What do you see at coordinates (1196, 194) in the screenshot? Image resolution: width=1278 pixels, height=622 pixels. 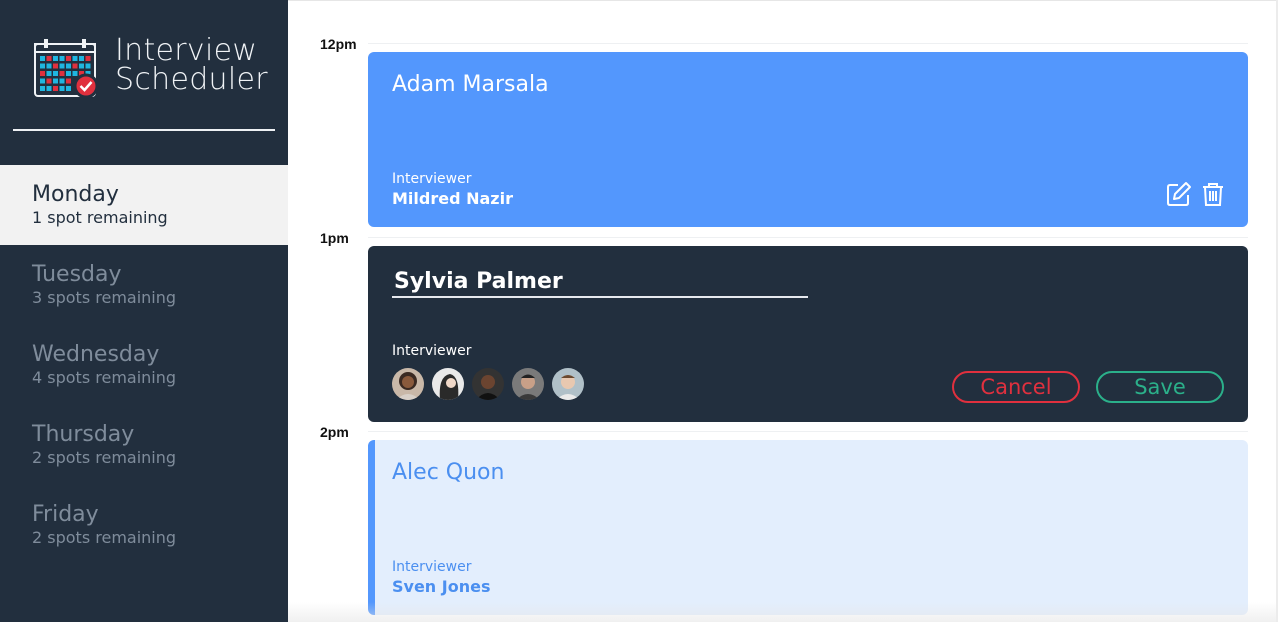 I see `appointment-actions` at bounding box center [1196, 194].